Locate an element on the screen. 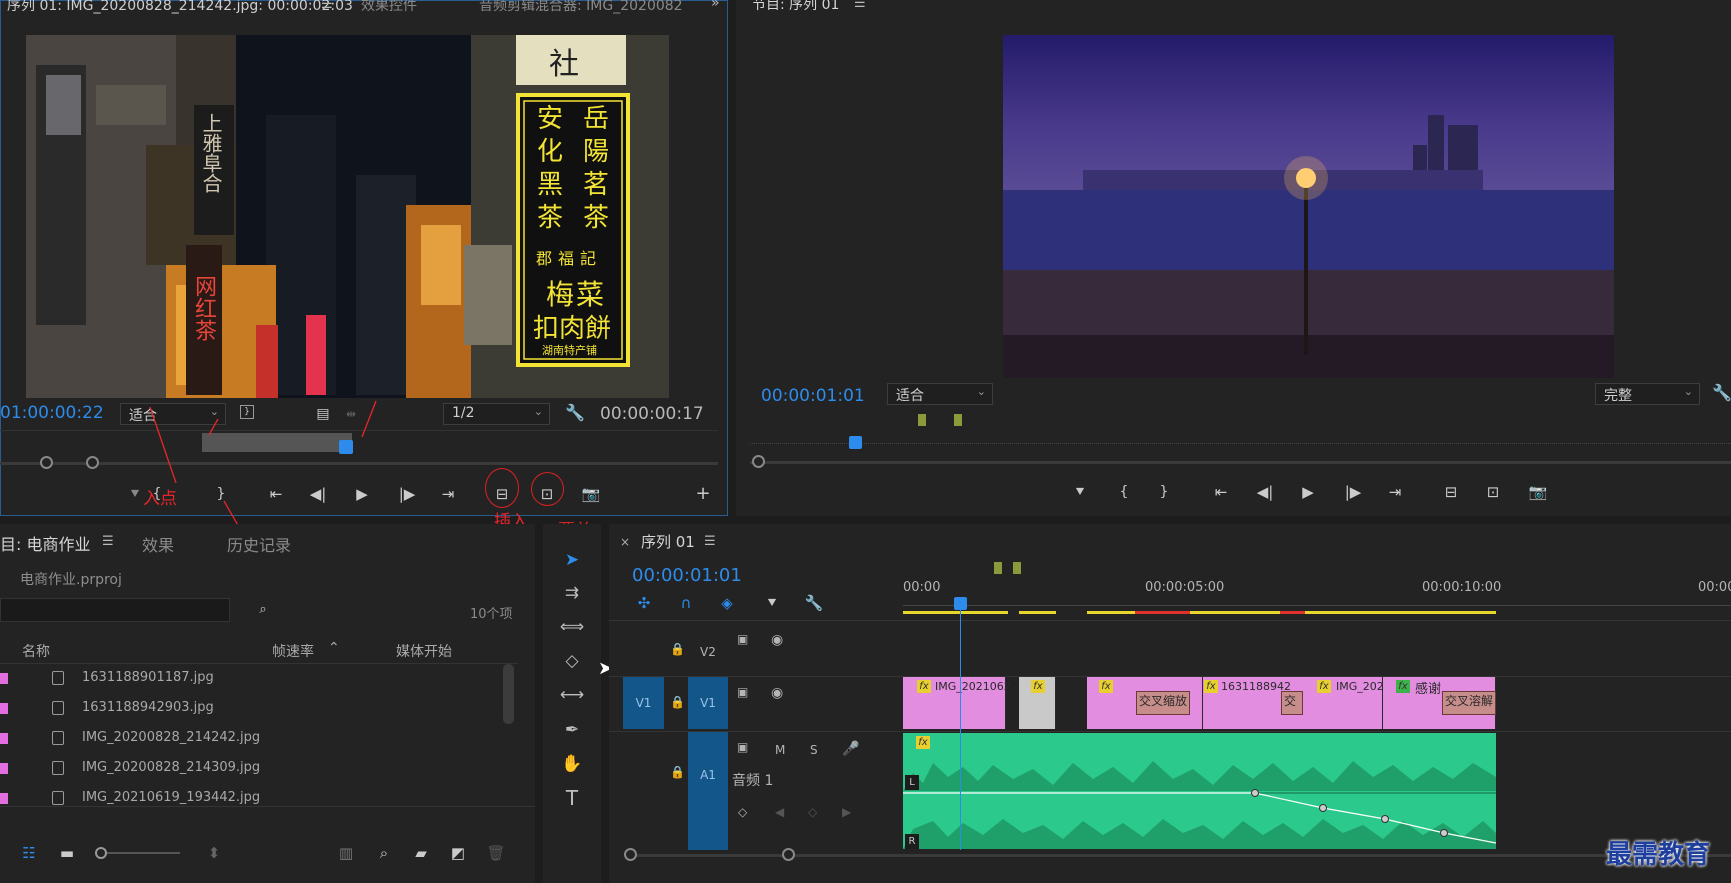  slip-tool-icon: ⟷ is located at coordinates (572, 695).